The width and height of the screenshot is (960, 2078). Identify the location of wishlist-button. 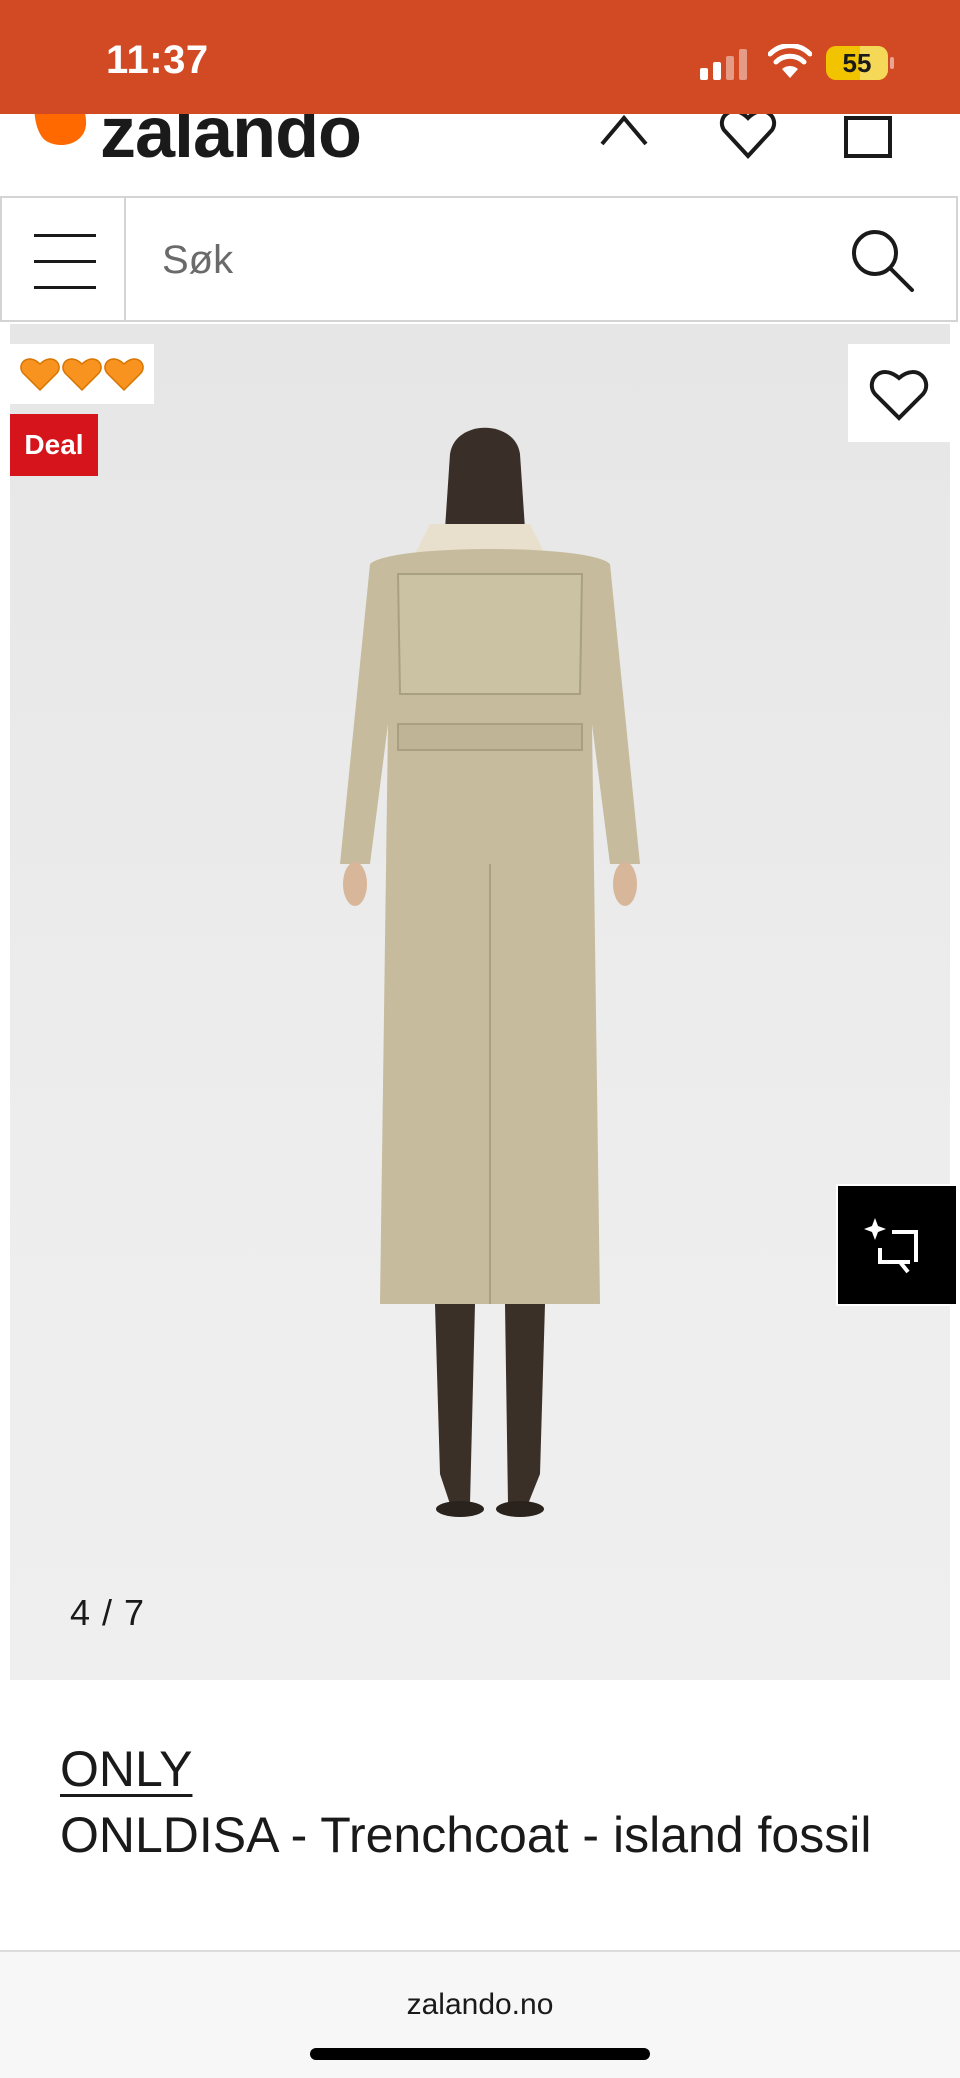
(899, 393).